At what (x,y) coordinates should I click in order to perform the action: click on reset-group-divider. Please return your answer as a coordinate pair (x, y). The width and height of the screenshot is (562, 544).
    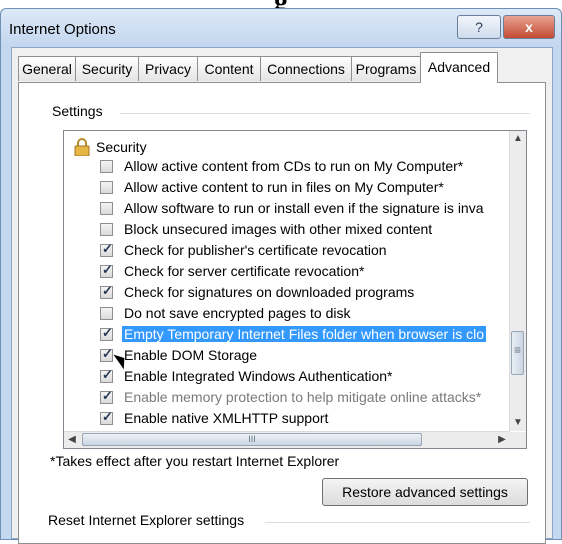
    Looking at the image, I should click on (397, 522).